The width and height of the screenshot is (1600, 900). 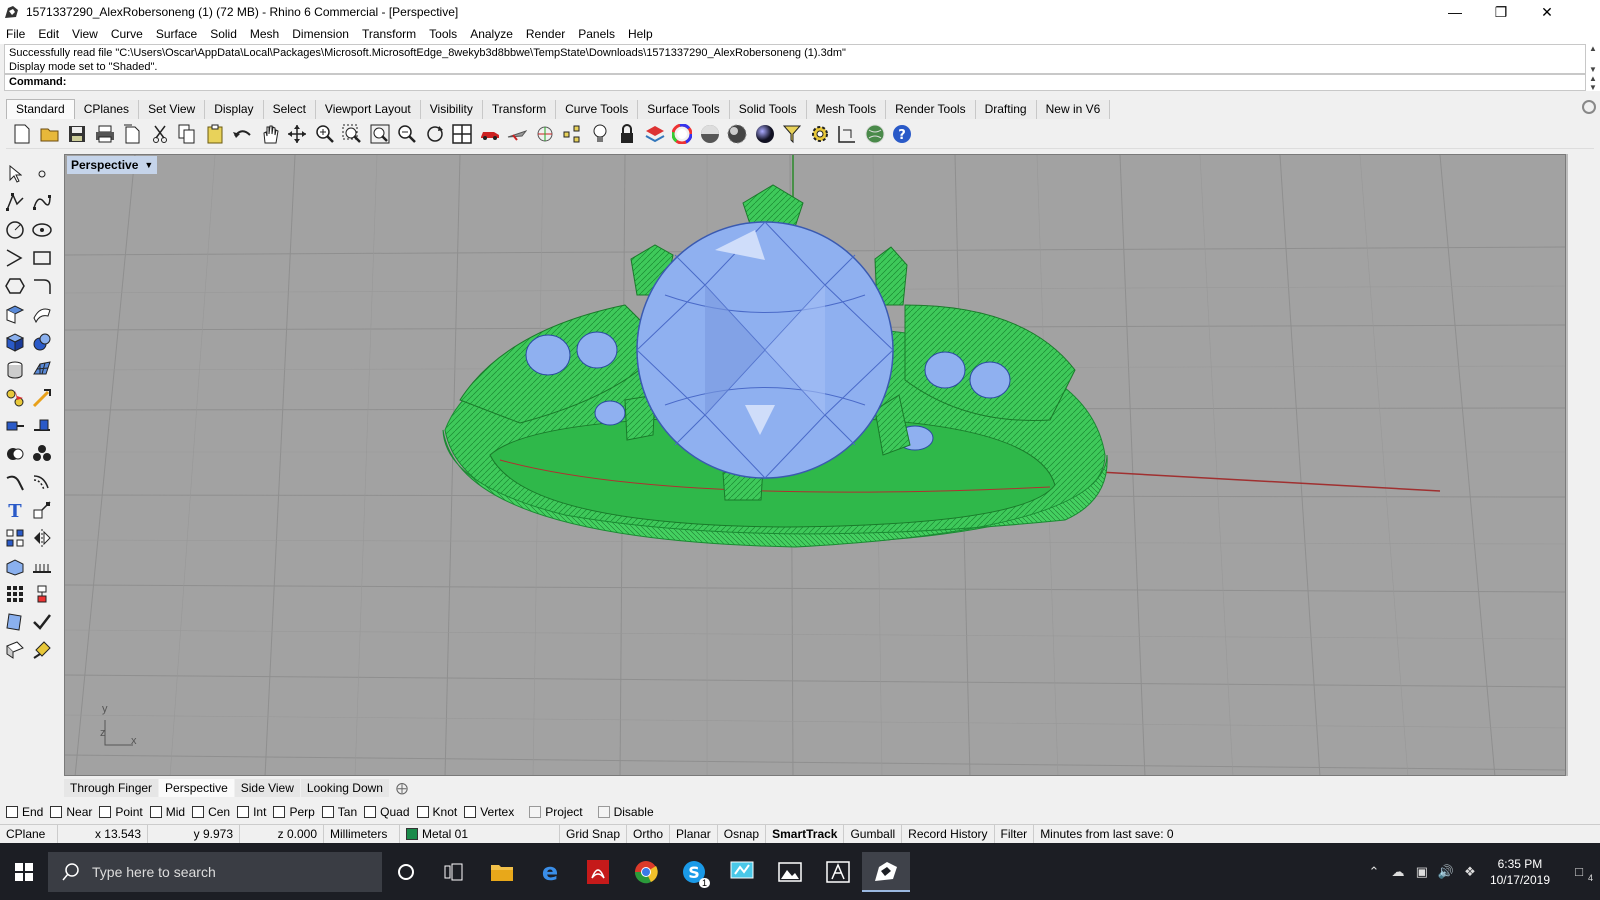 I want to click on analyze-icon, so click(x=15, y=622).